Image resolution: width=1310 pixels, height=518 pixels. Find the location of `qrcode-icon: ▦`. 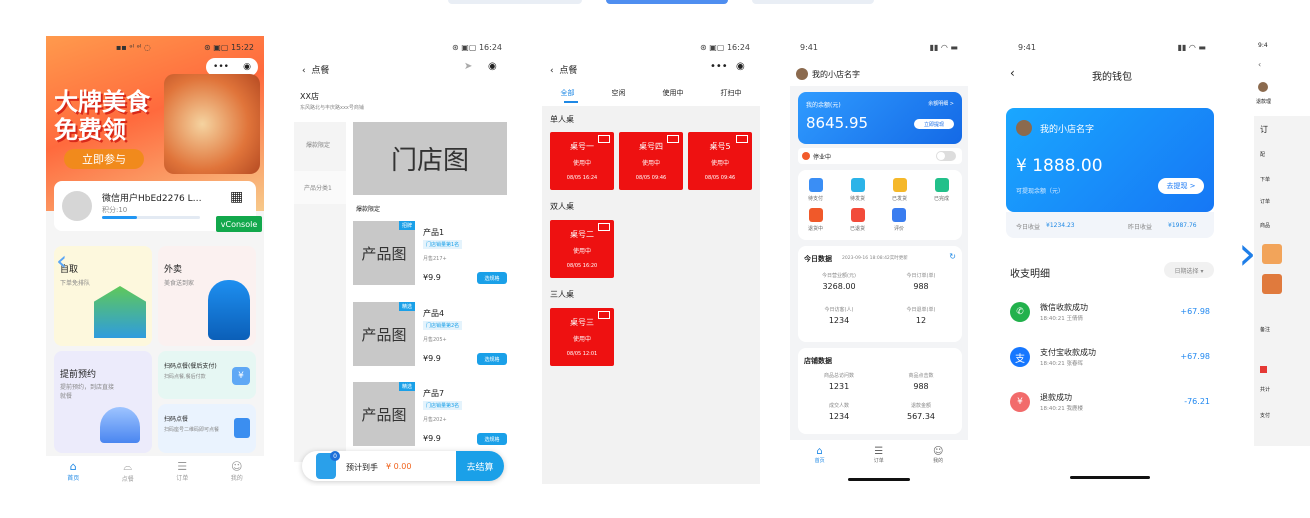

qrcode-icon: ▦ is located at coordinates (236, 197).